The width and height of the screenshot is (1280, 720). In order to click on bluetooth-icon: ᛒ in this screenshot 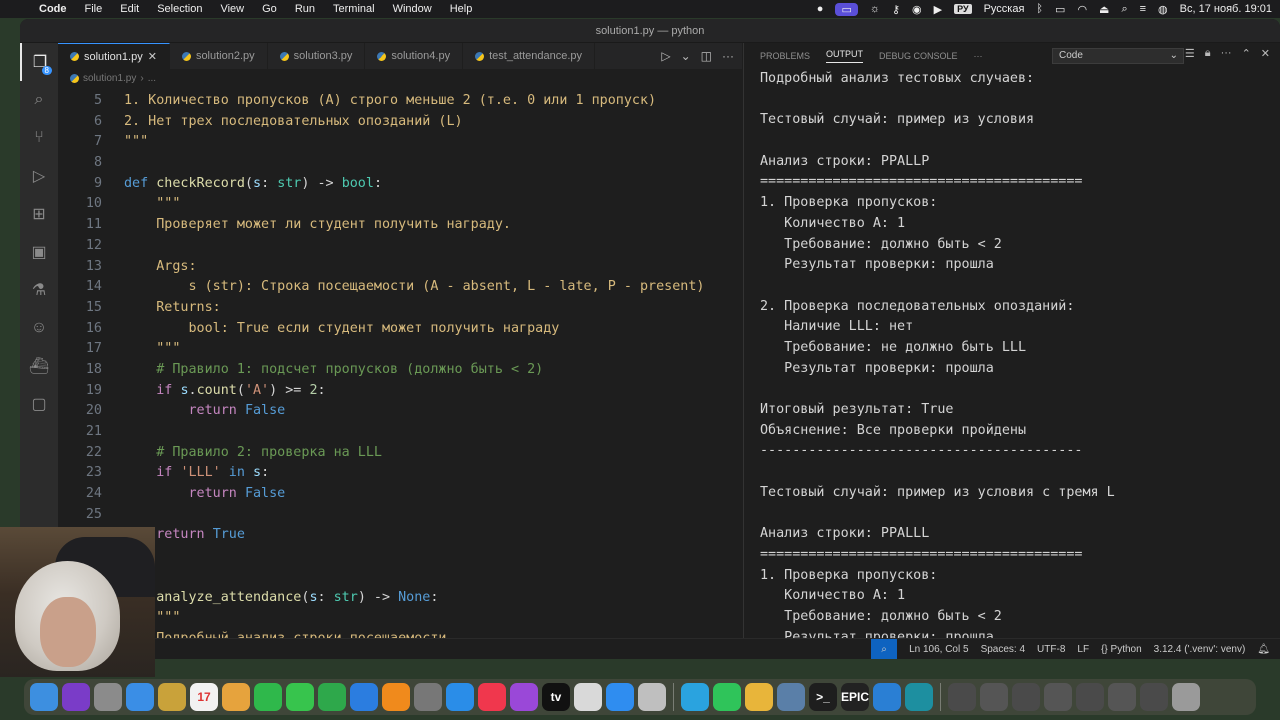, I will do `click(1039, 9)`.